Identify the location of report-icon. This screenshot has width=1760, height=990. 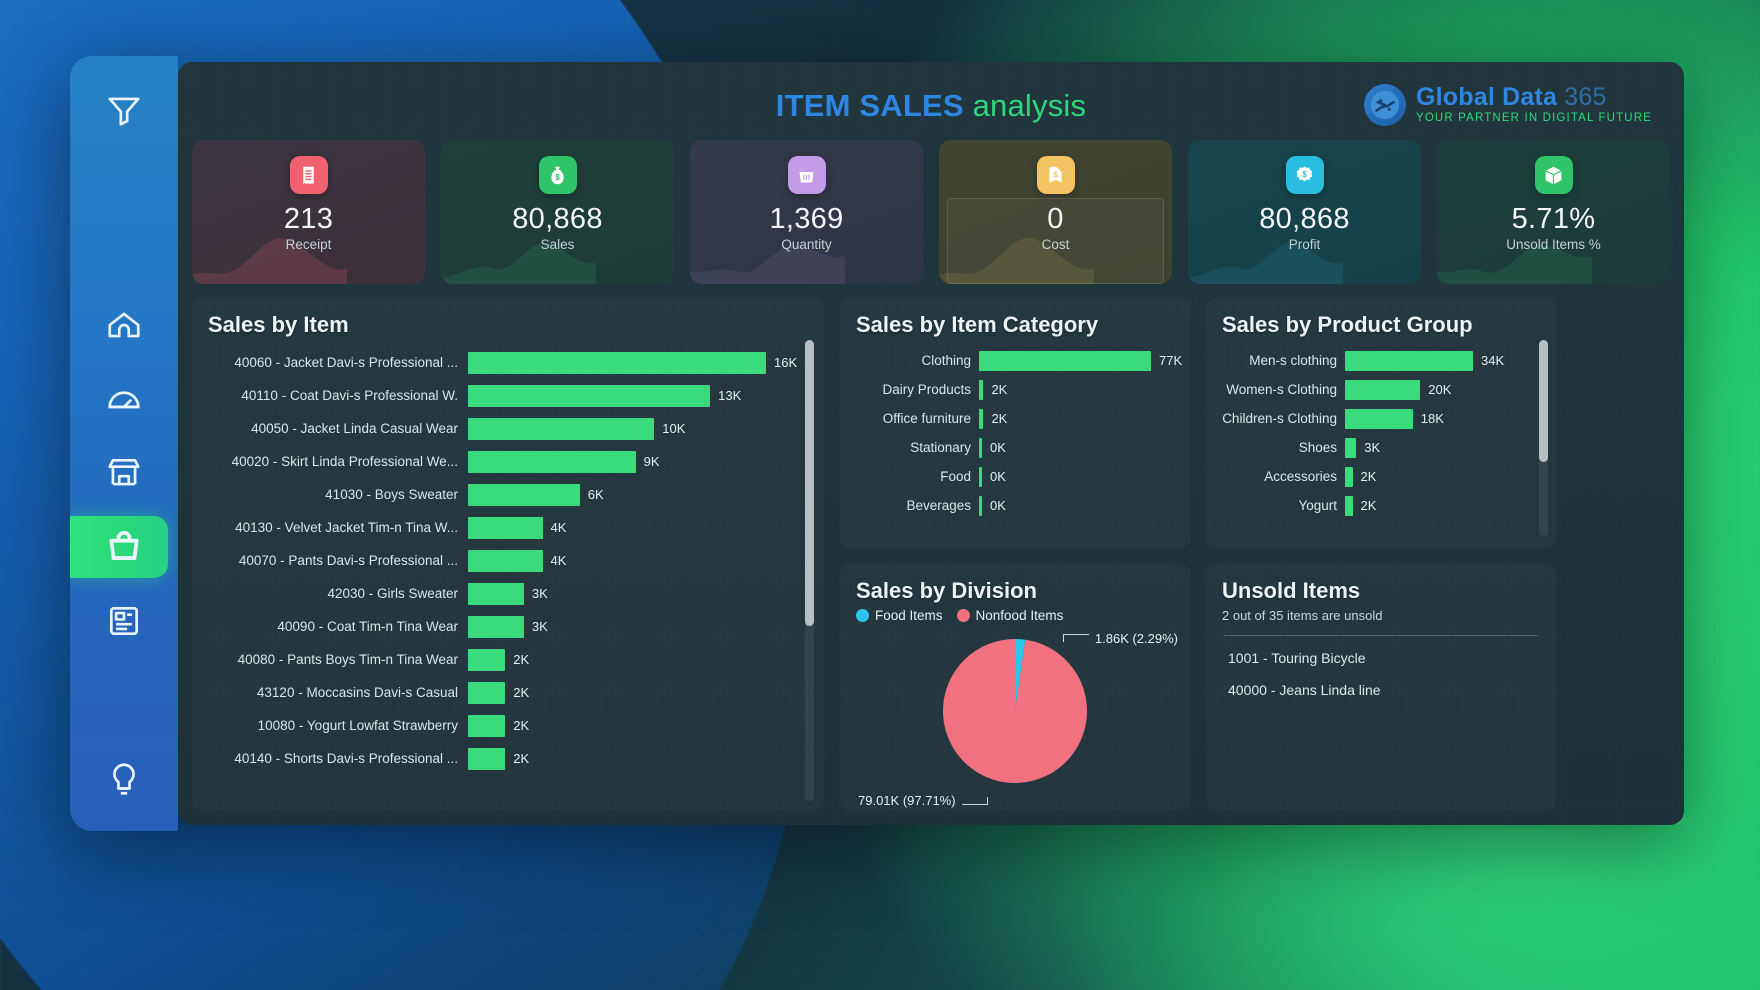
(124, 621).